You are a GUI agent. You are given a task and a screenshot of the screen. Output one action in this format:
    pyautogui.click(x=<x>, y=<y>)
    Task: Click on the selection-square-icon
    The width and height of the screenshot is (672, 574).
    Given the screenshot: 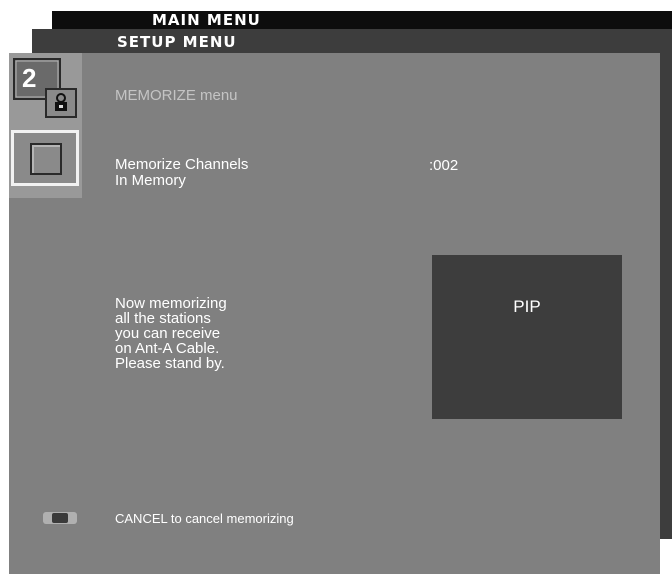 What is the action you would take?
    pyautogui.click(x=46, y=159)
    